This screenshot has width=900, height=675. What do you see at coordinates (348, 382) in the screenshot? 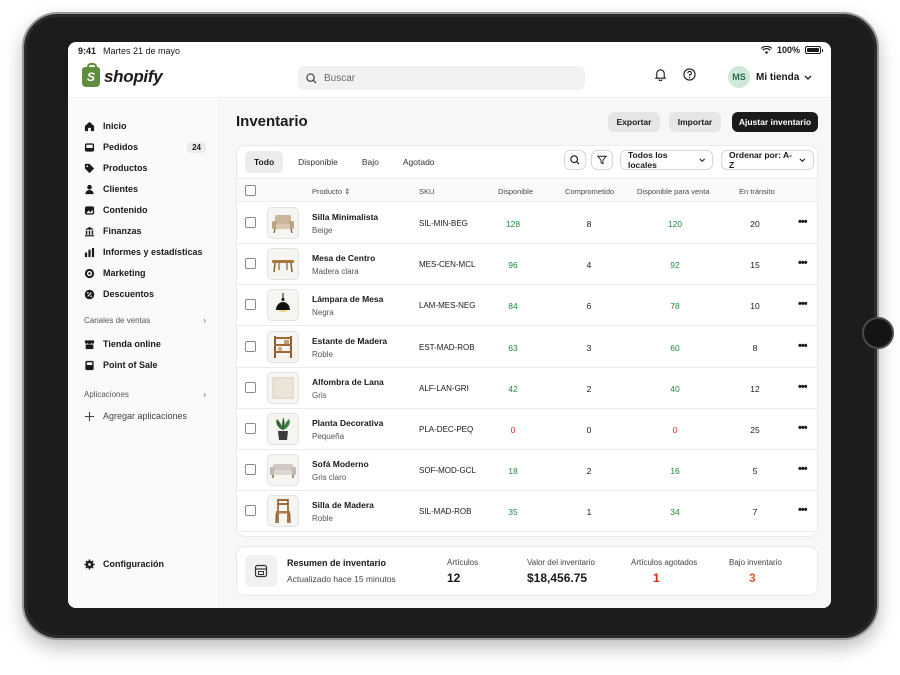
I see `product-name: Alfombra de Lana` at bounding box center [348, 382].